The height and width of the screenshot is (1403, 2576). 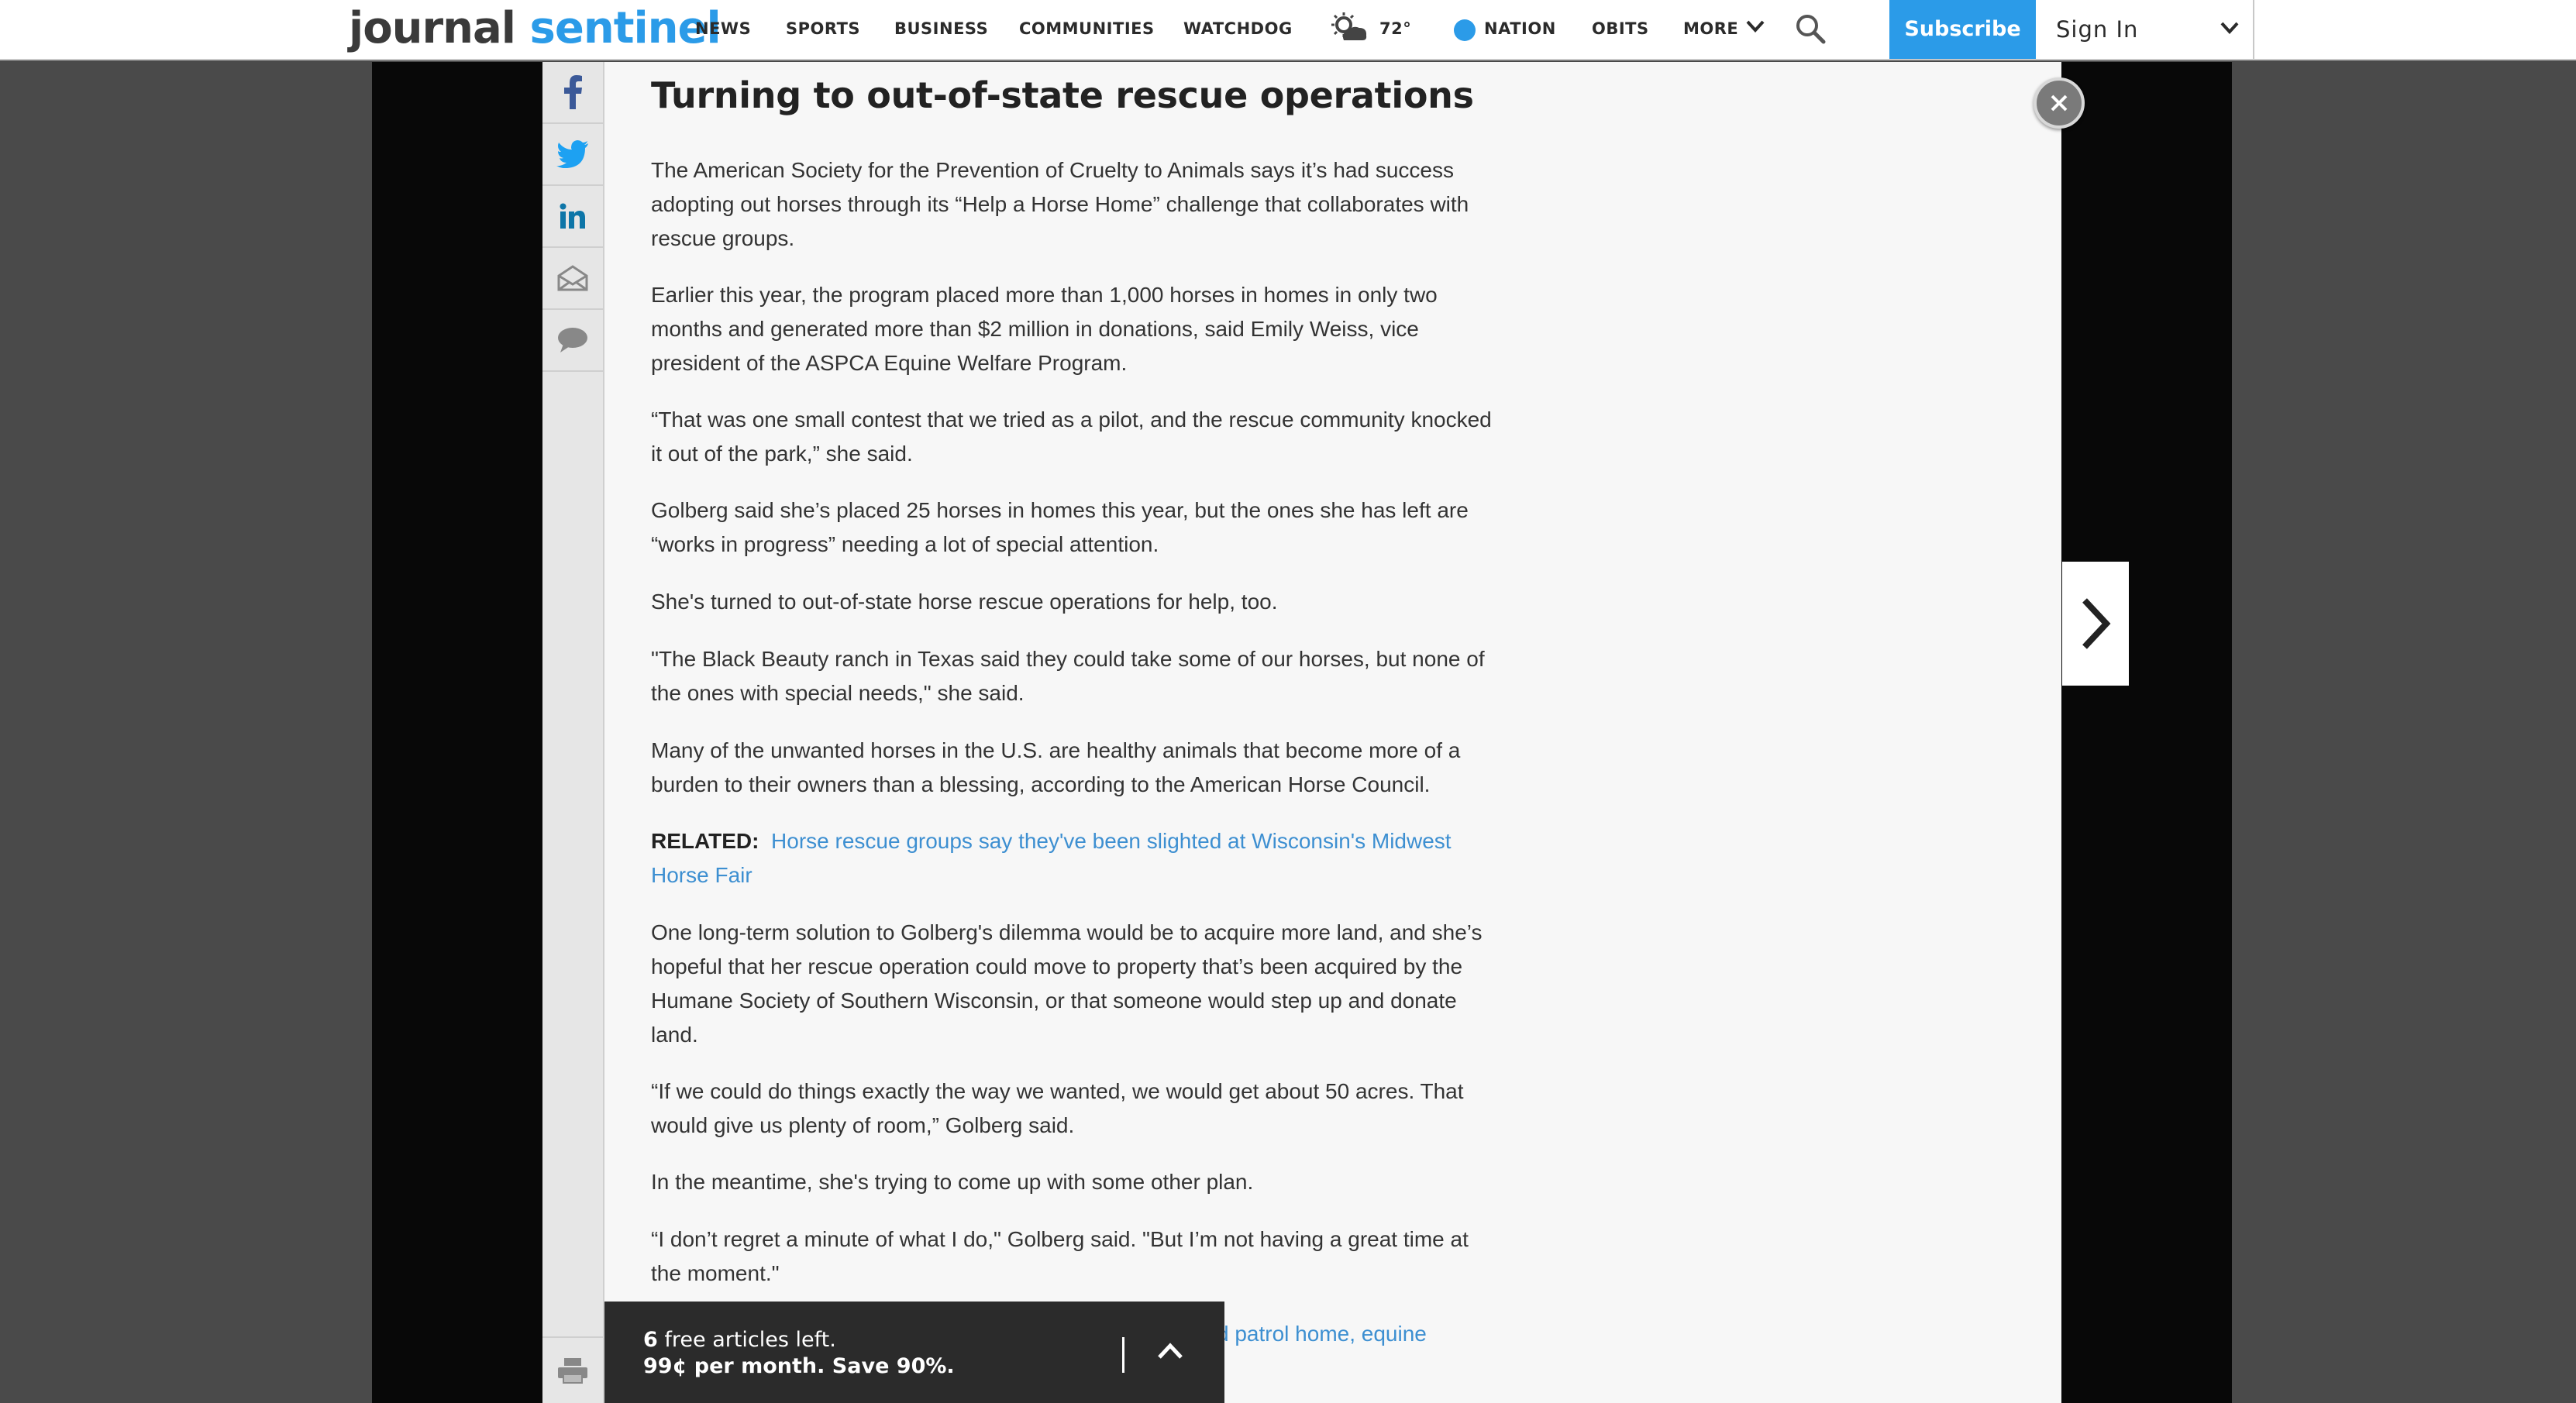 What do you see at coordinates (625, 28) in the screenshot?
I see `logo-word-sentinel: sentinel` at bounding box center [625, 28].